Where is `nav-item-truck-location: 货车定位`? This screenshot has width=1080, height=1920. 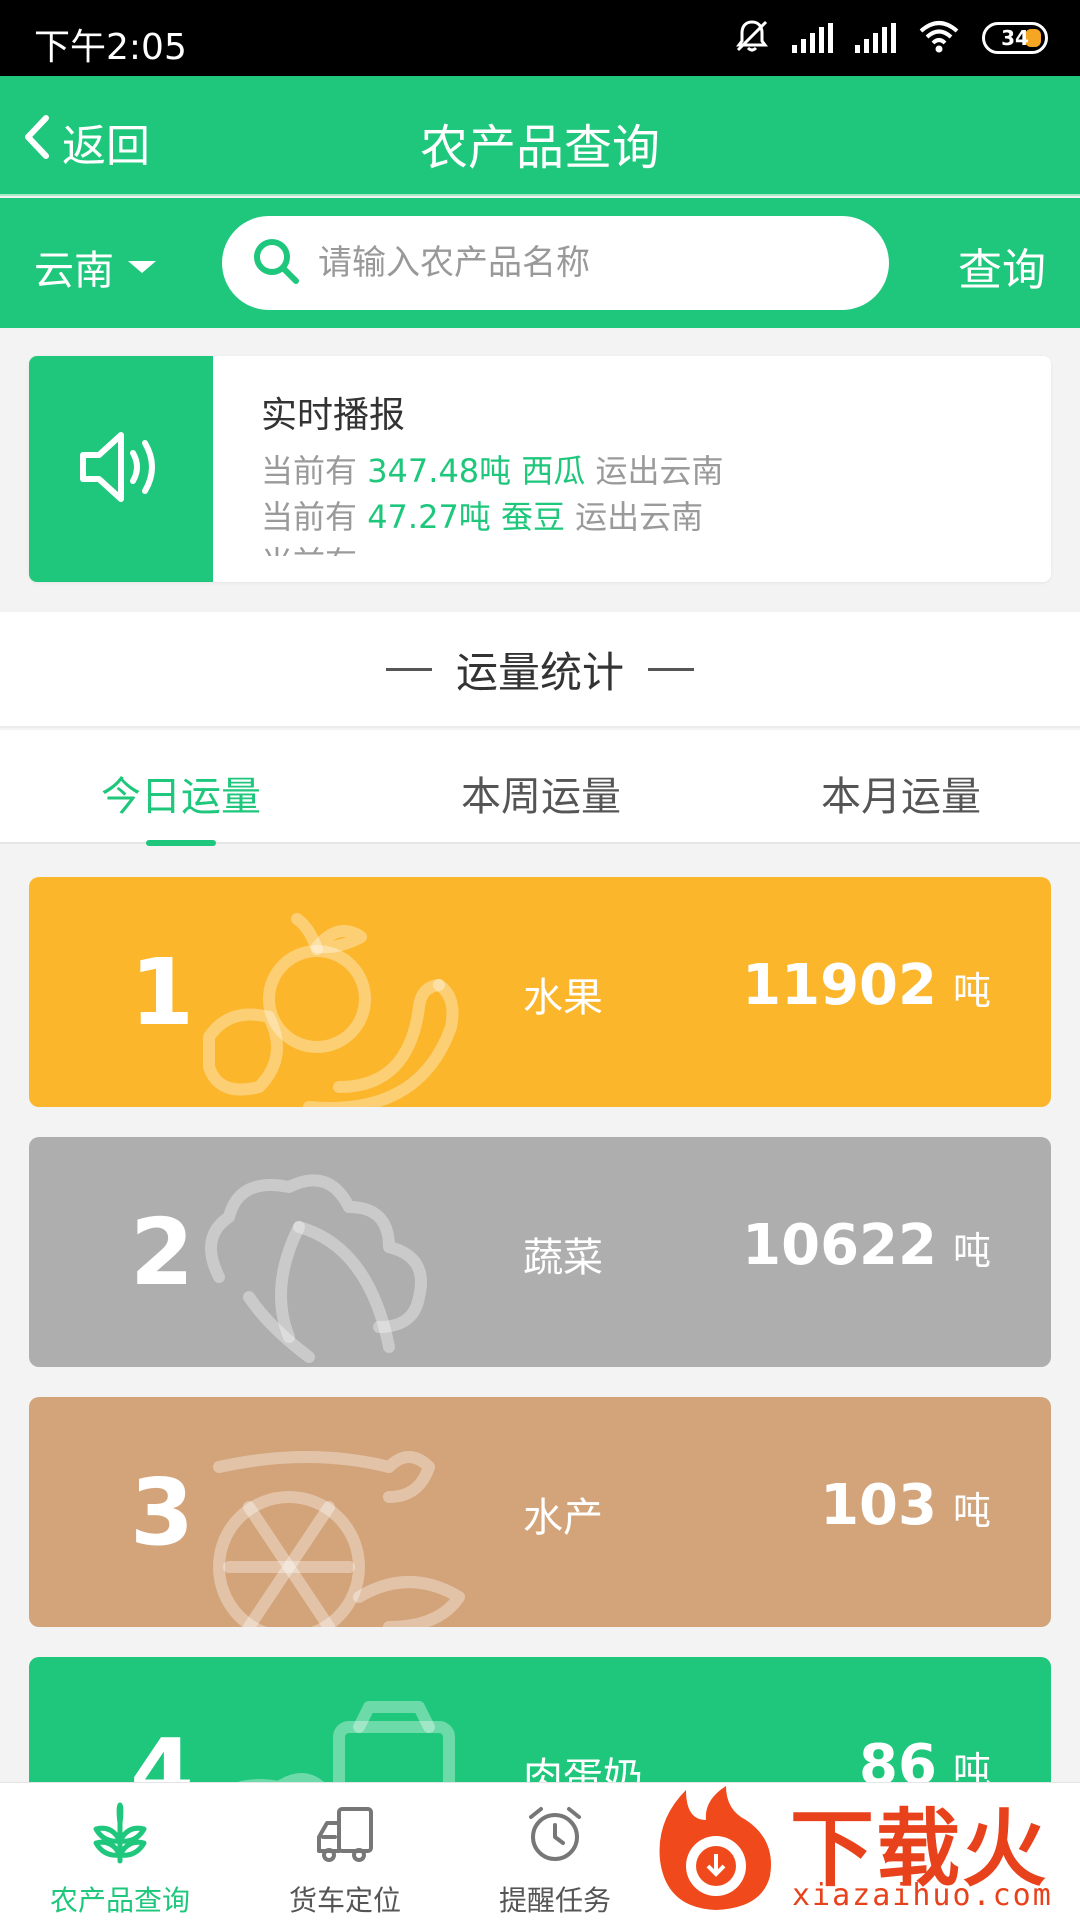 nav-item-truck-location: 货车定位 is located at coordinates (345, 1858).